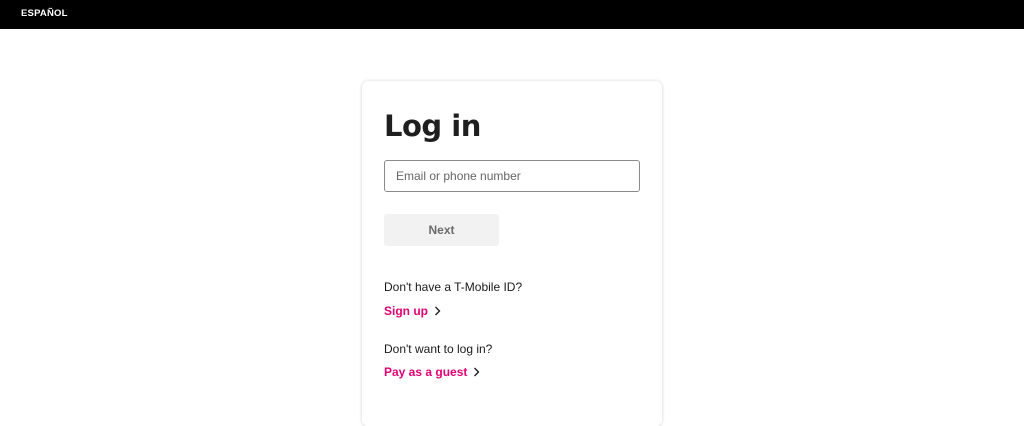  I want to click on pay-as-guest-link-label: Pay as a guest, so click(426, 372).